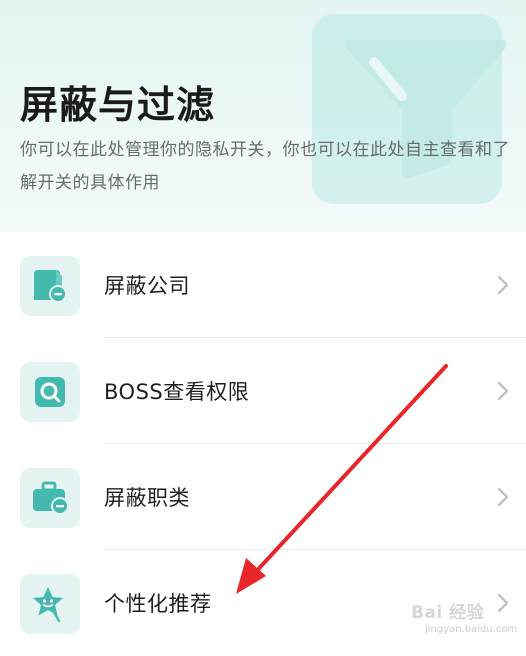 The width and height of the screenshot is (526, 656). What do you see at coordinates (177, 392) in the screenshot?
I see `settings-row-label: BOSS查看权限` at bounding box center [177, 392].